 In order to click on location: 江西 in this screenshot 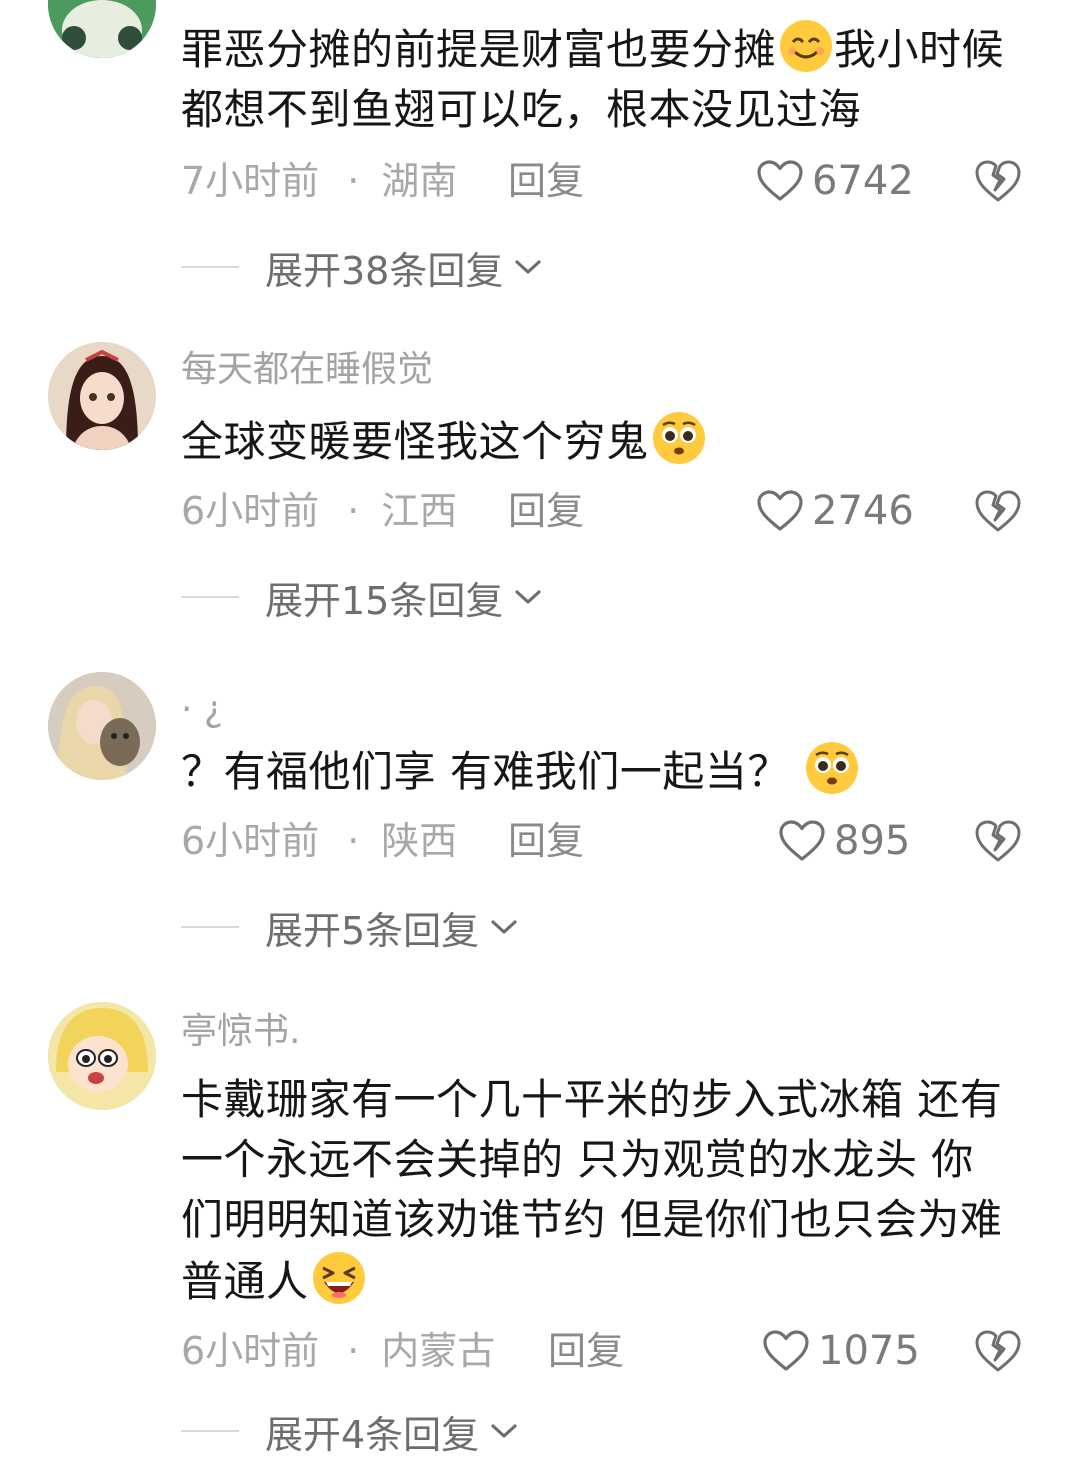, I will do `click(419, 511)`.